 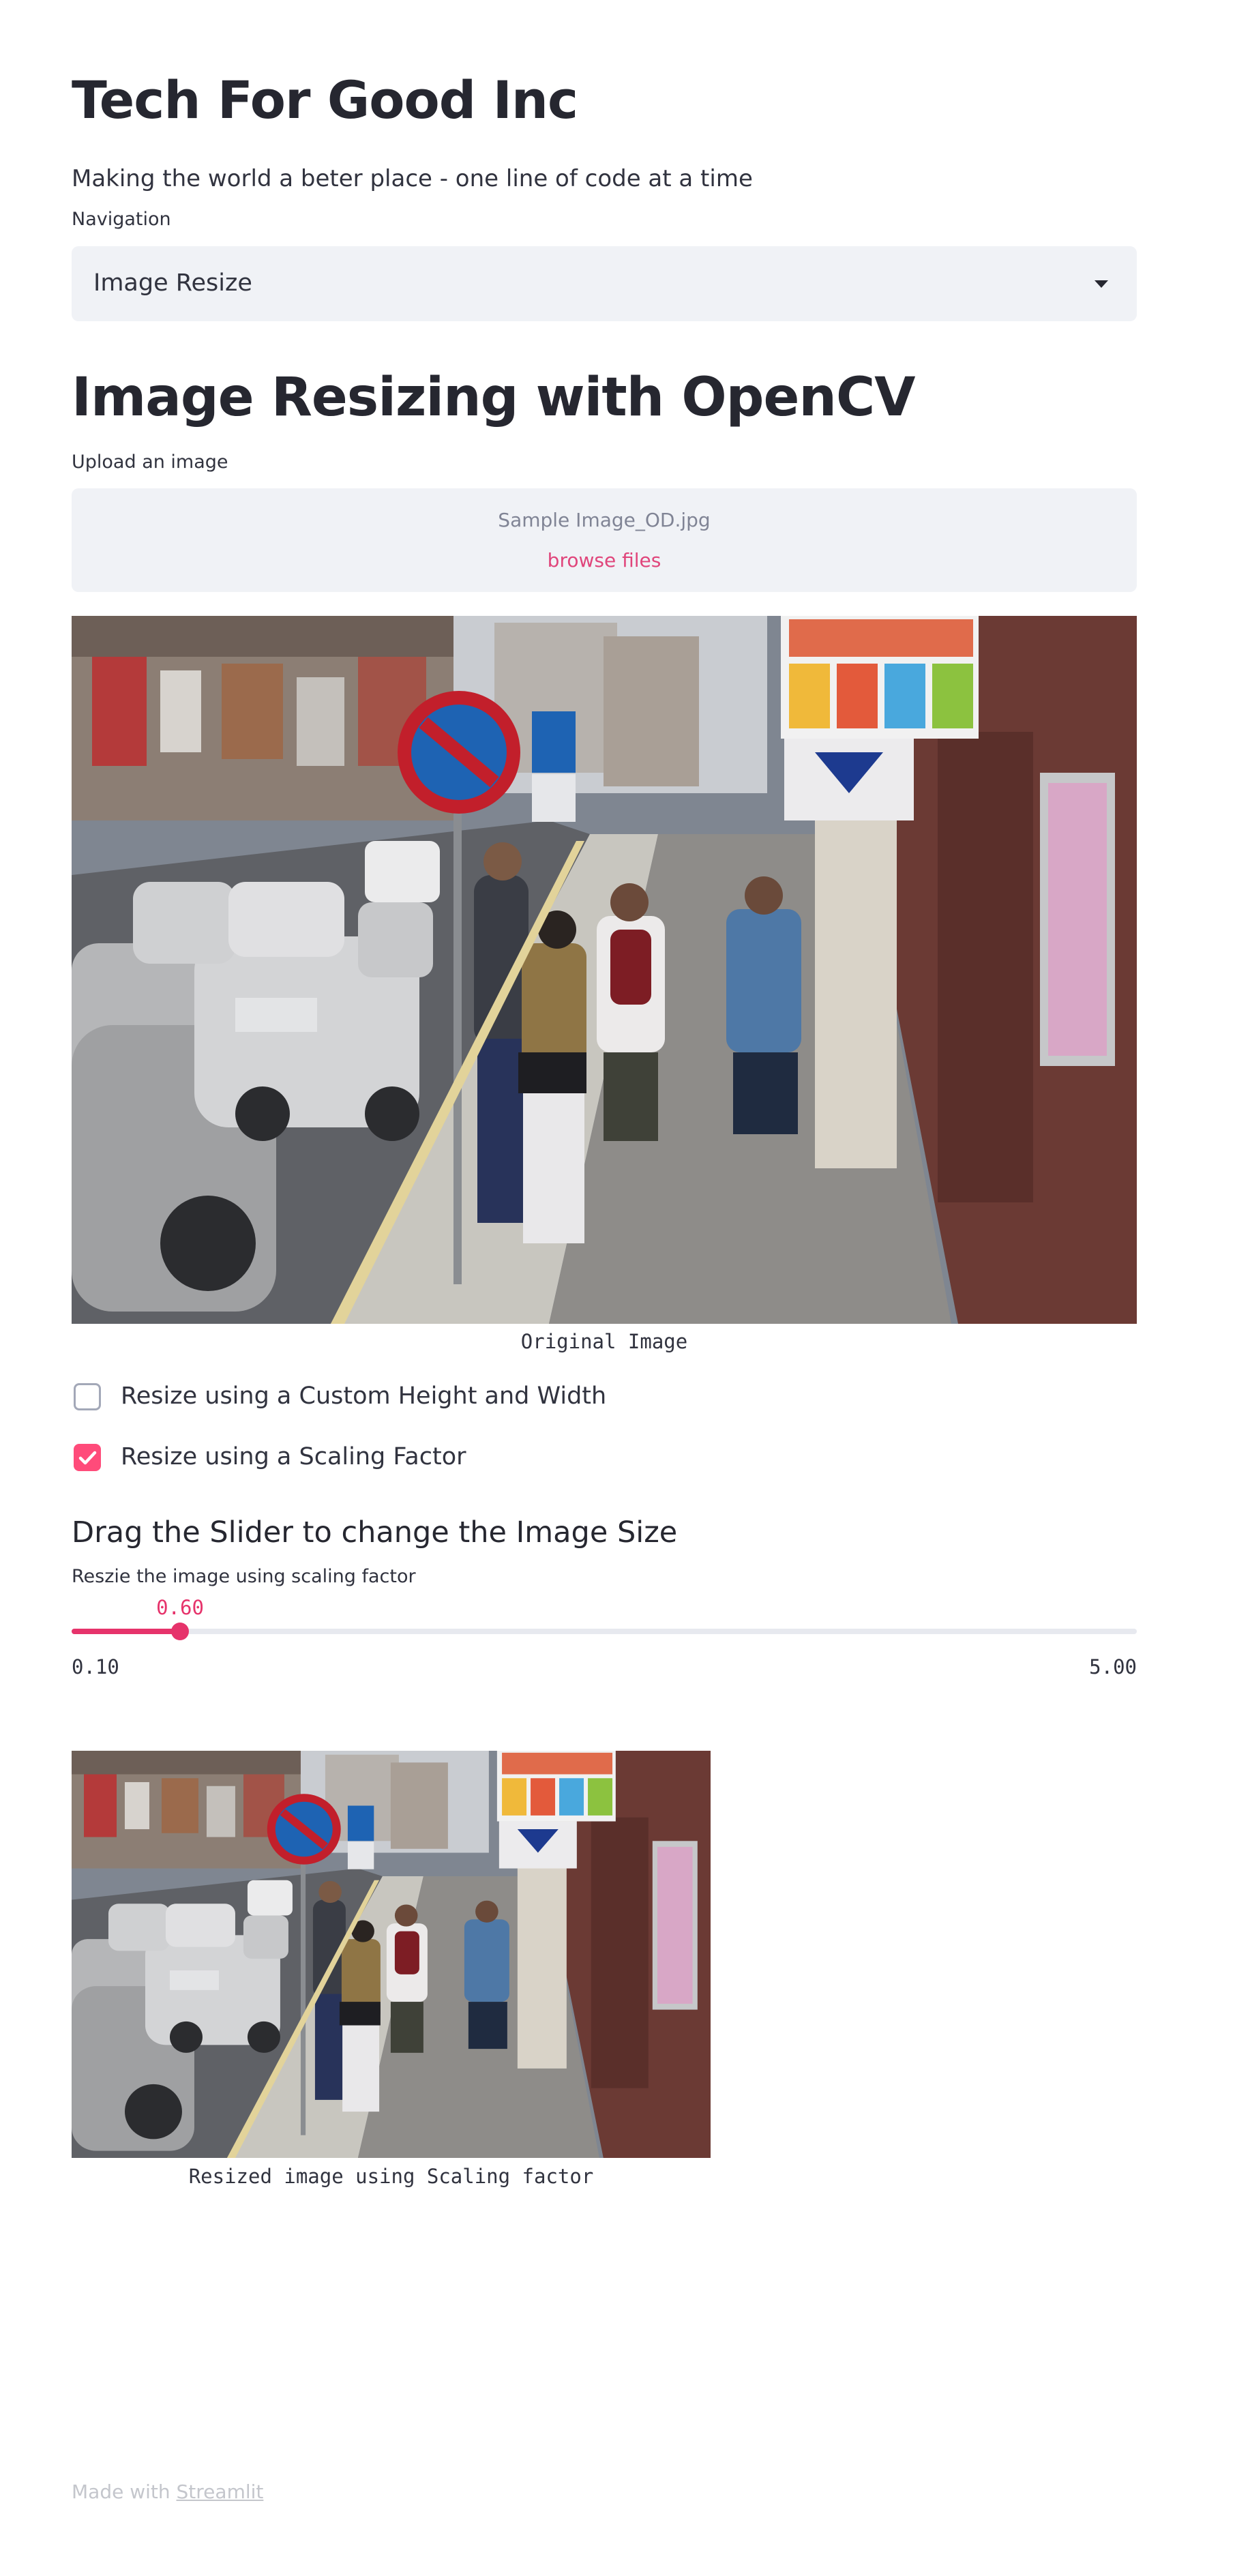 I want to click on custom-size-checkbox-row: Resize using a Custom Height and Width, so click(x=339, y=1398).